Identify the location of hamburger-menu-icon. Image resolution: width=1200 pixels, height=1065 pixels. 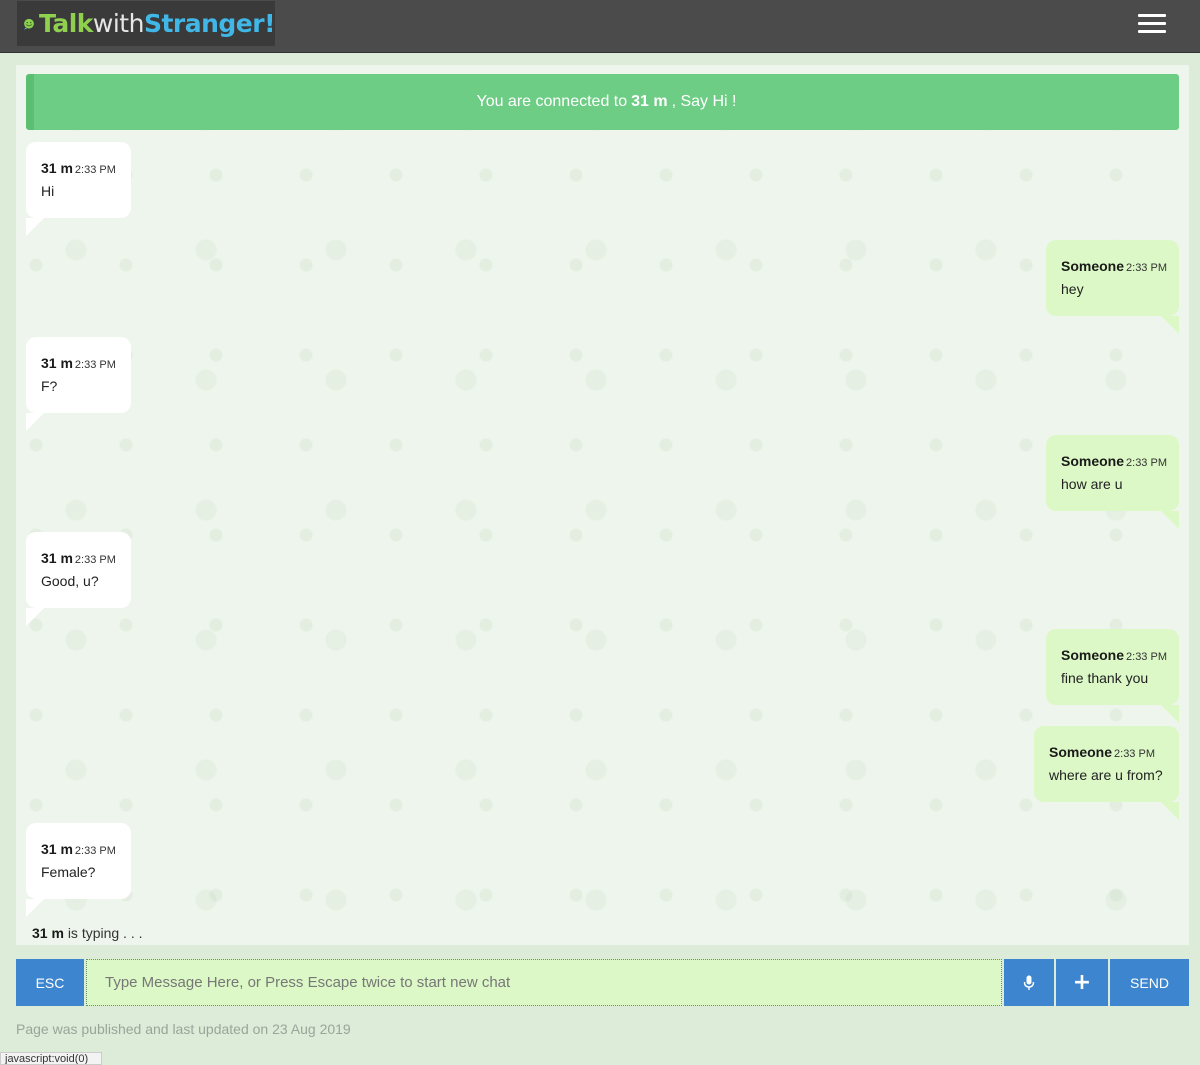
(1152, 26).